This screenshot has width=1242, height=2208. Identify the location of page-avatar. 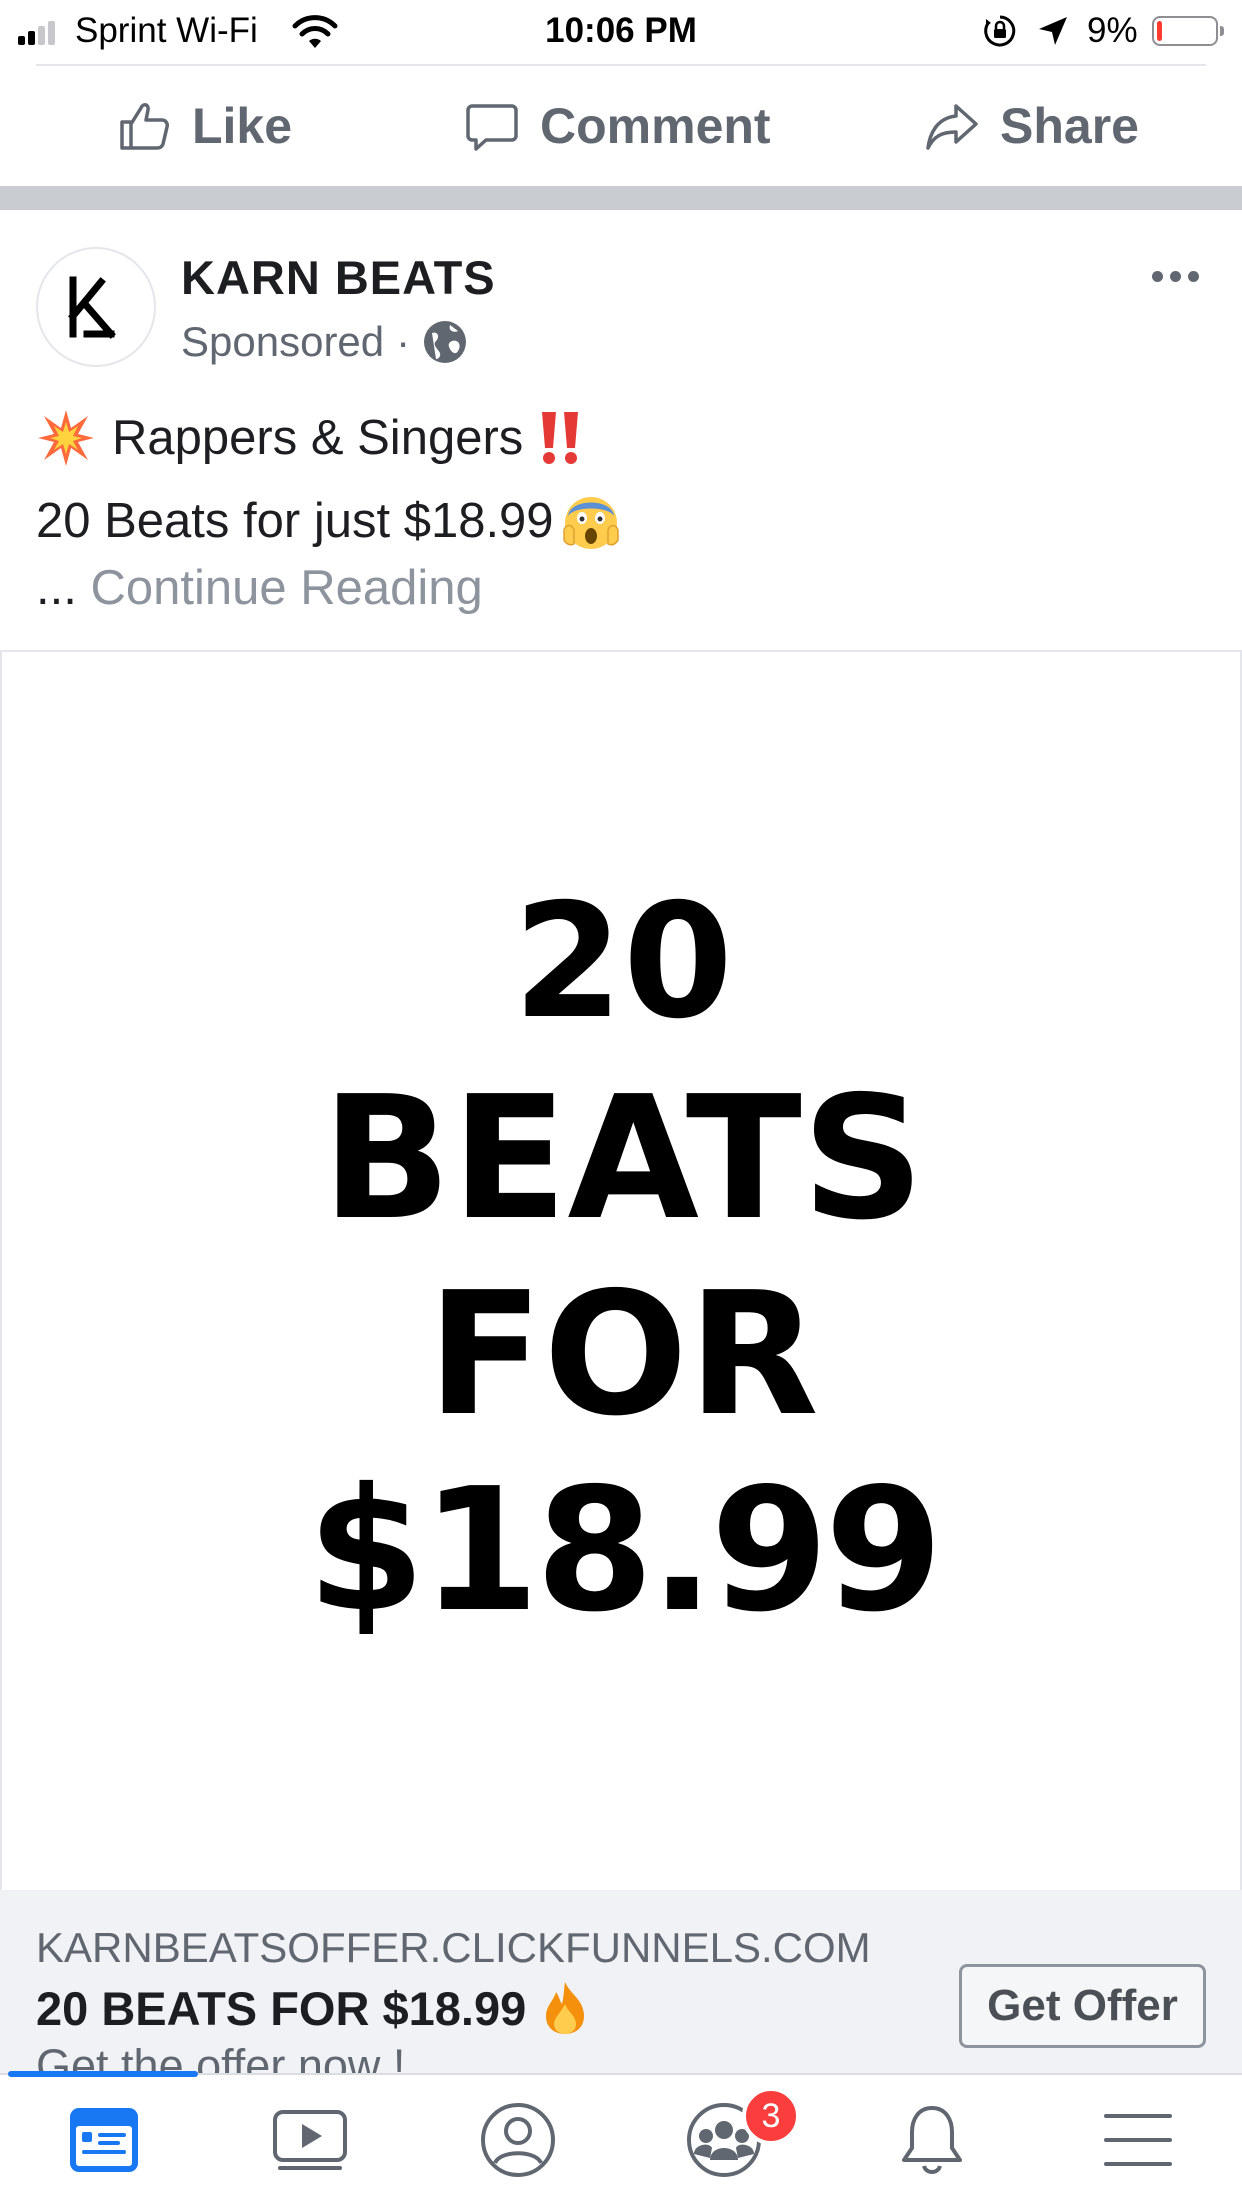
(96, 307).